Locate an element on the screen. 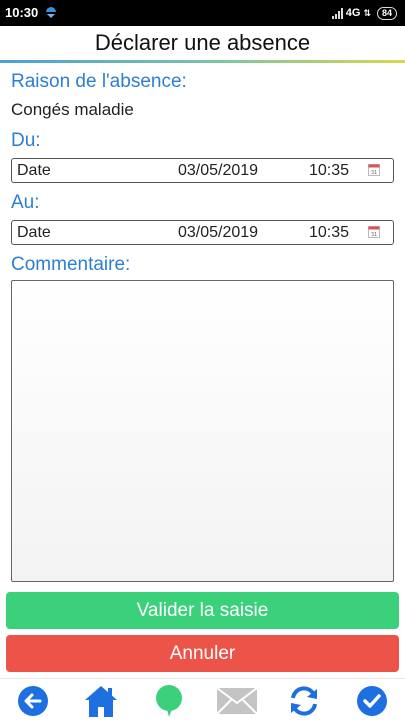  battery-icon: 84 is located at coordinates (386, 13).